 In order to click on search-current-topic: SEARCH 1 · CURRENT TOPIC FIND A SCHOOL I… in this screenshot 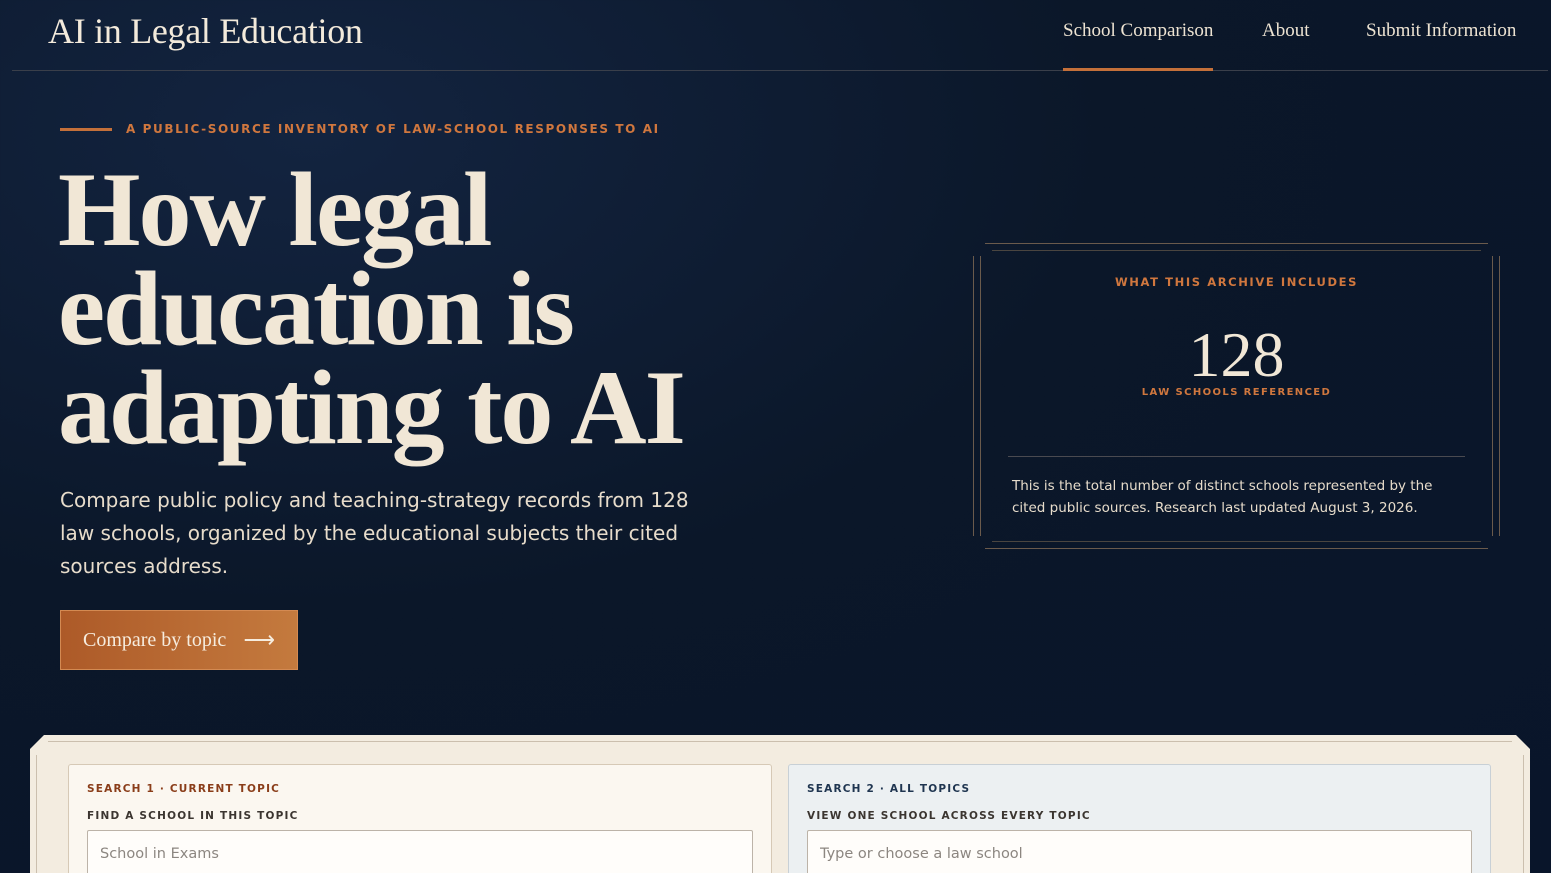, I will do `click(420, 818)`.